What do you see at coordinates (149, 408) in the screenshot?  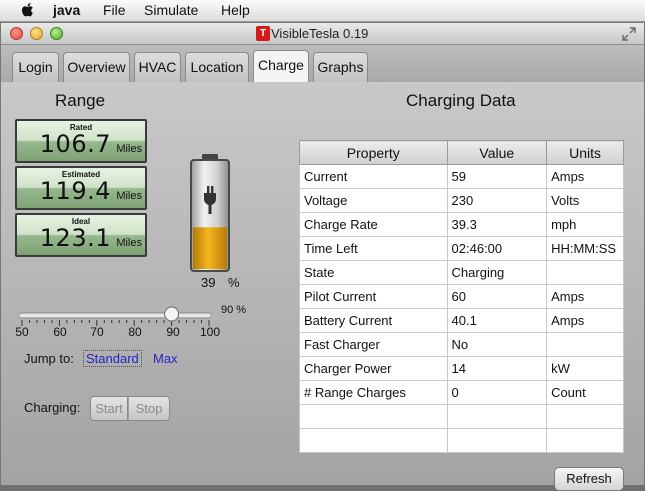 I see `stop-charging-button: Stop` at bounding box center [149, 408].